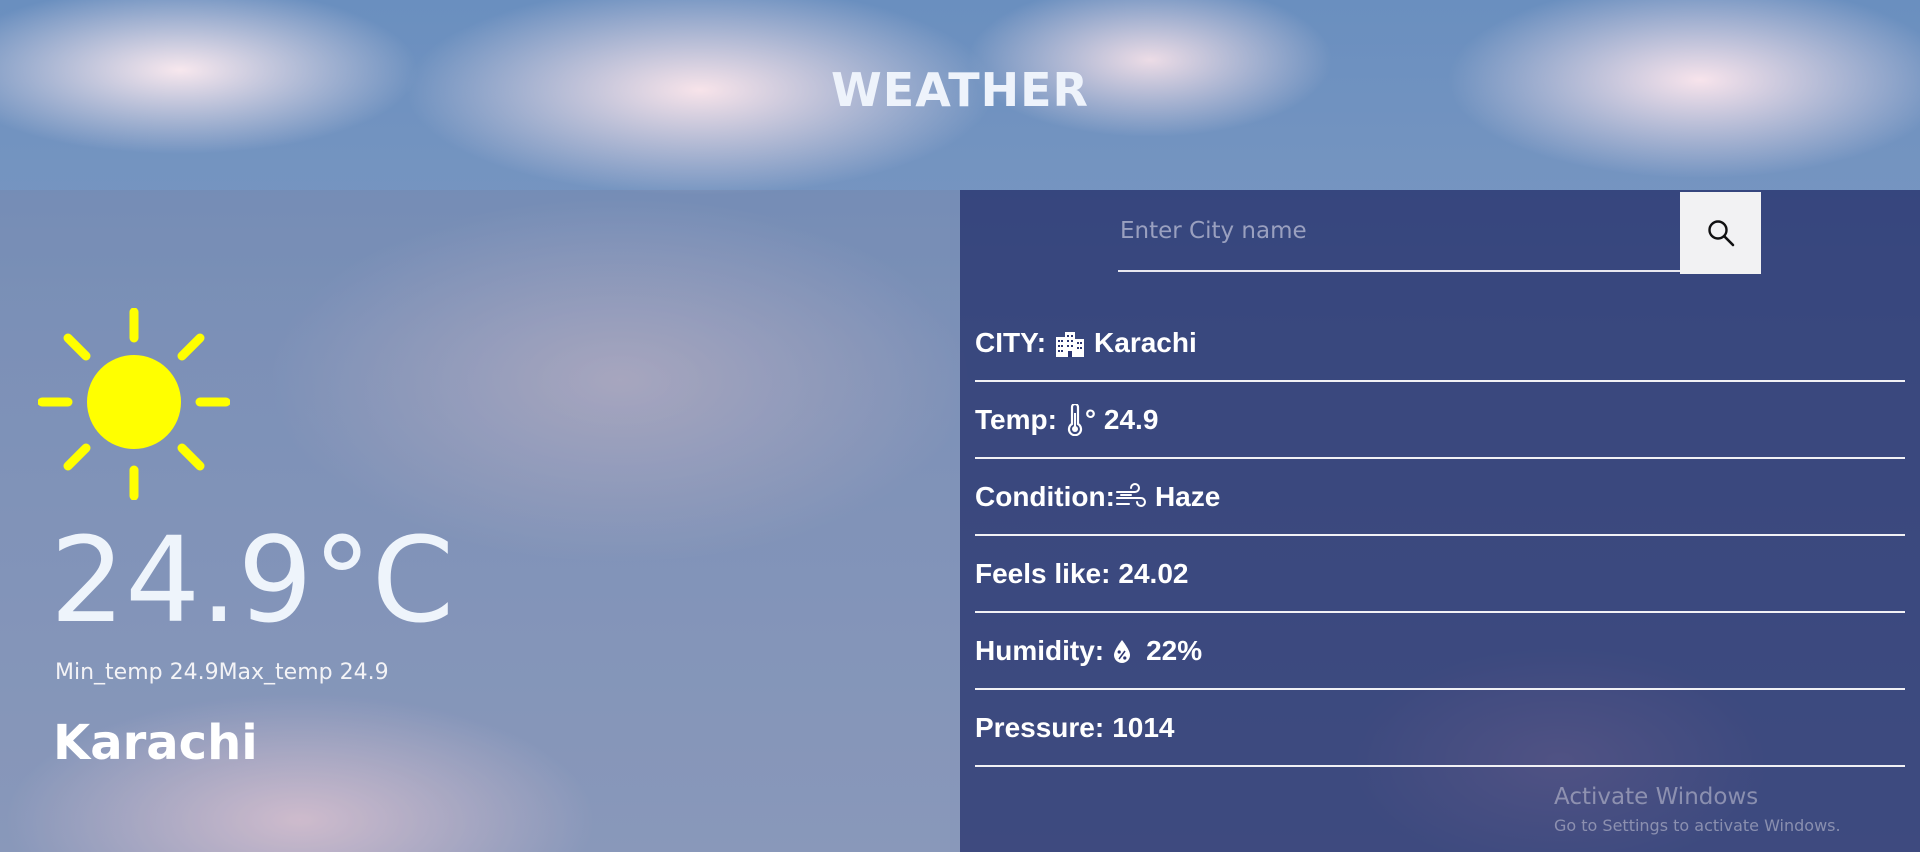  I want to click on wind-icon, so click(1131, 496).